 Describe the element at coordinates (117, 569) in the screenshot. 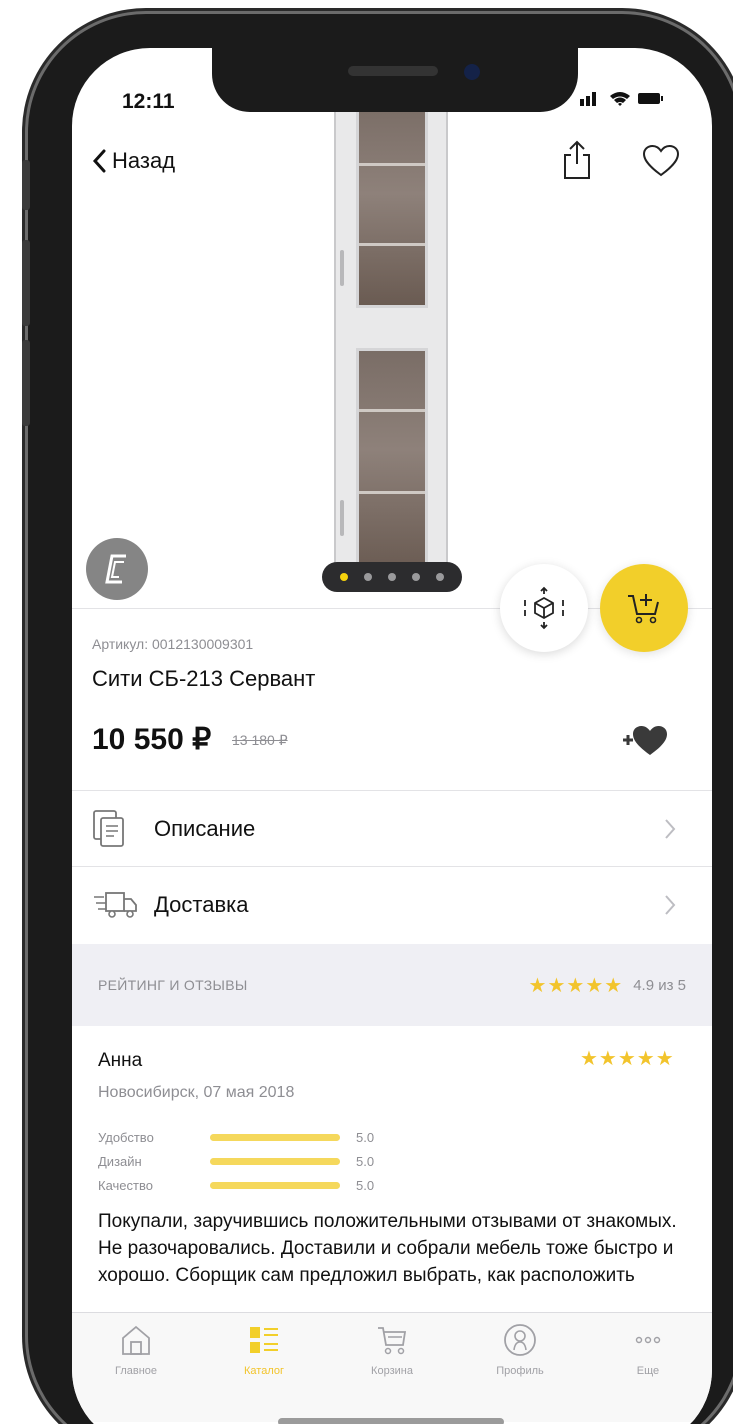

I see `brand-logo` at that location.